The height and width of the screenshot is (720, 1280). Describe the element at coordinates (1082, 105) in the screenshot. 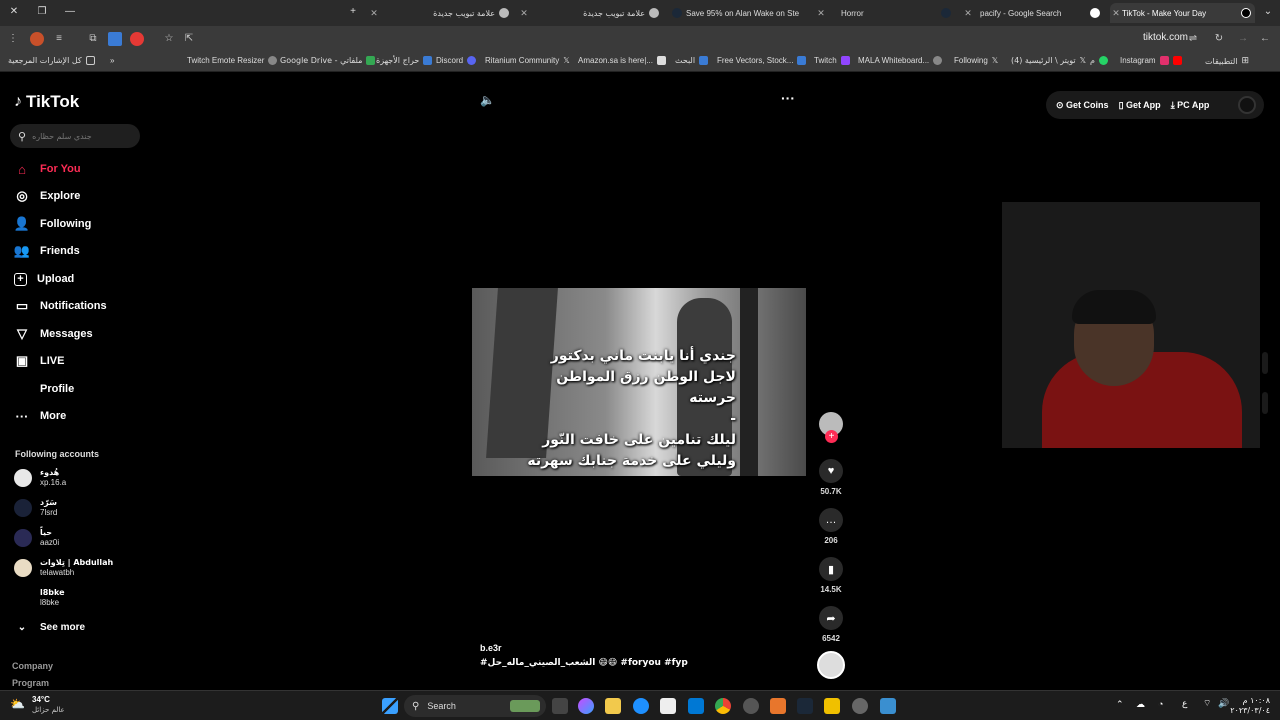

I see `get-coins-button: ⊙ Get Coins` at that location.